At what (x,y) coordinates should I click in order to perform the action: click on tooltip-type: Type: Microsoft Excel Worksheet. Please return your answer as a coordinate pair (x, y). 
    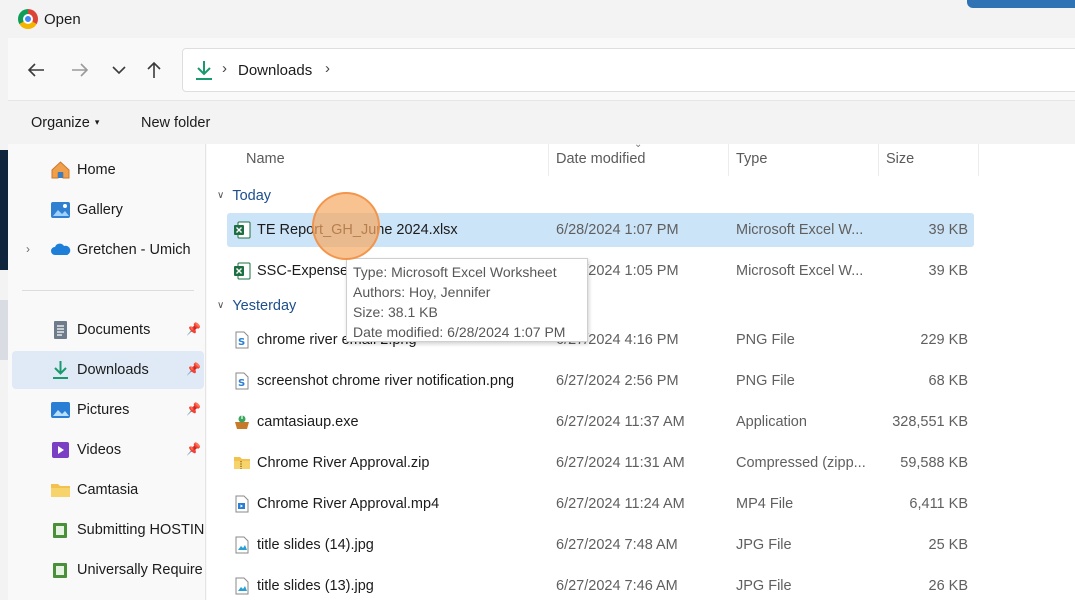
    Looking at the image, I should click on (455, 272).